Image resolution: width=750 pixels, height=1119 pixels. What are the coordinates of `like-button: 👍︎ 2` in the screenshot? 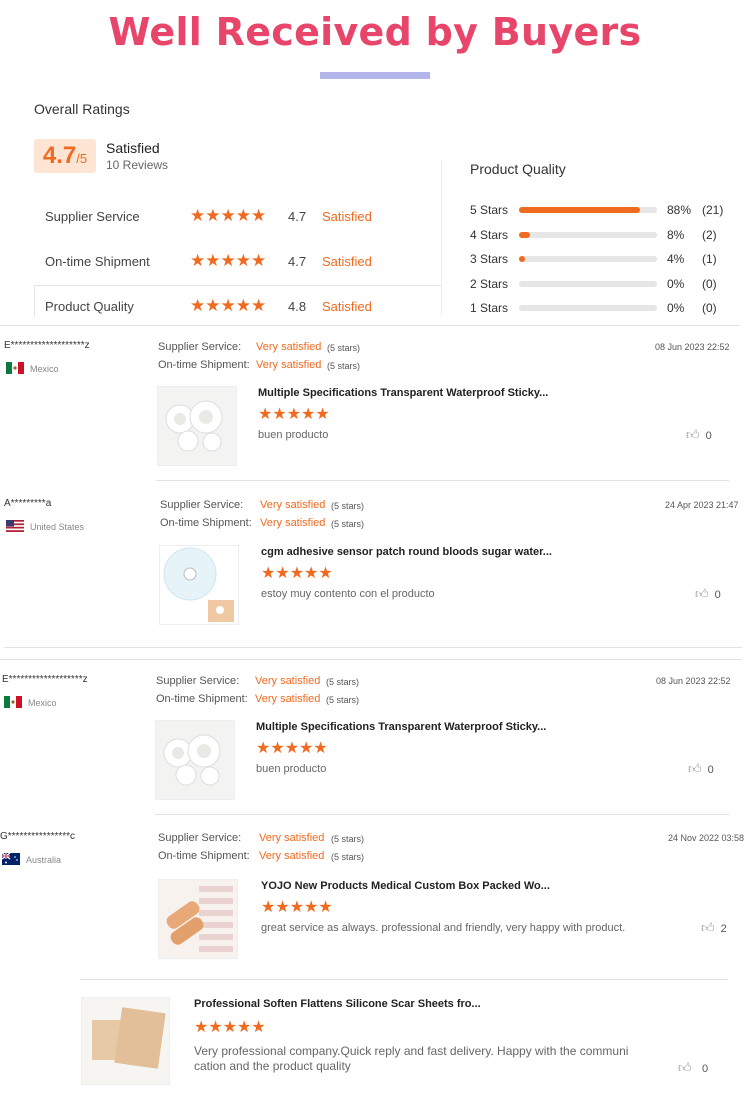 It's located at (714, 928).